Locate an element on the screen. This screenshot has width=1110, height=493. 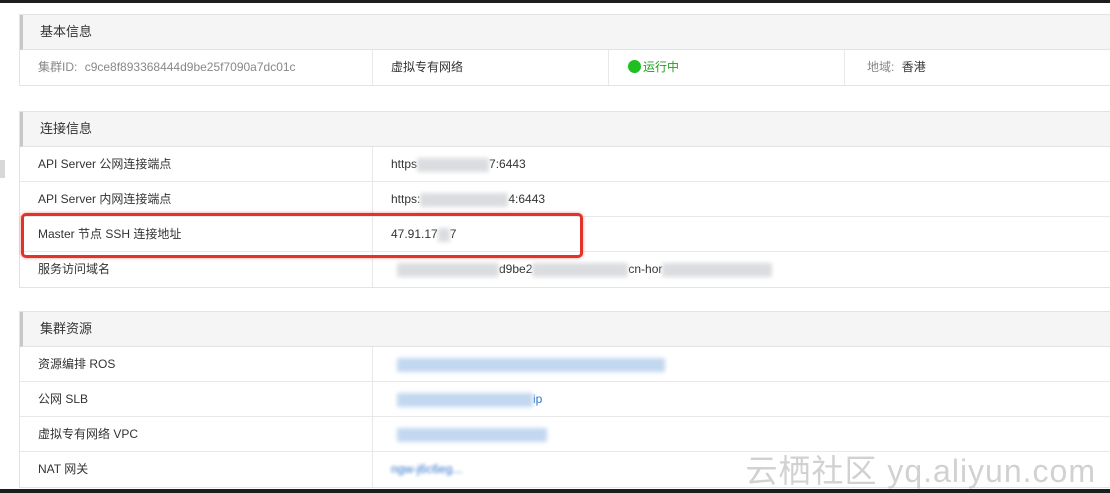
row-label: 虚拟专有网络 VPC is located at coordinates (196, 434).